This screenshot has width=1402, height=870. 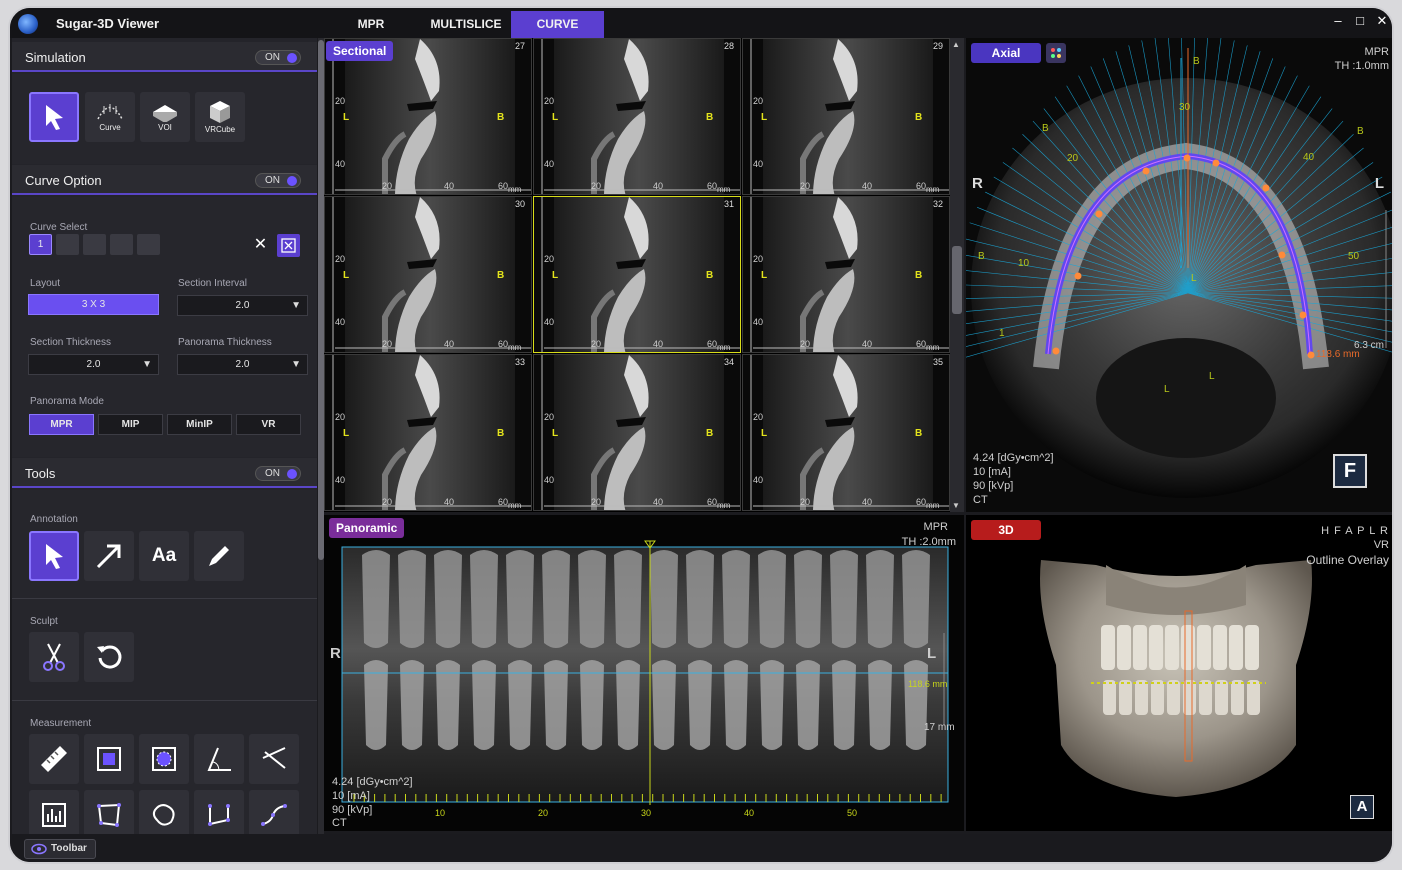 What do you see at coordinates (268, 424) in the screenshot?
I see `panorama-mode-vr: VR` at bounding box center [268, 424].